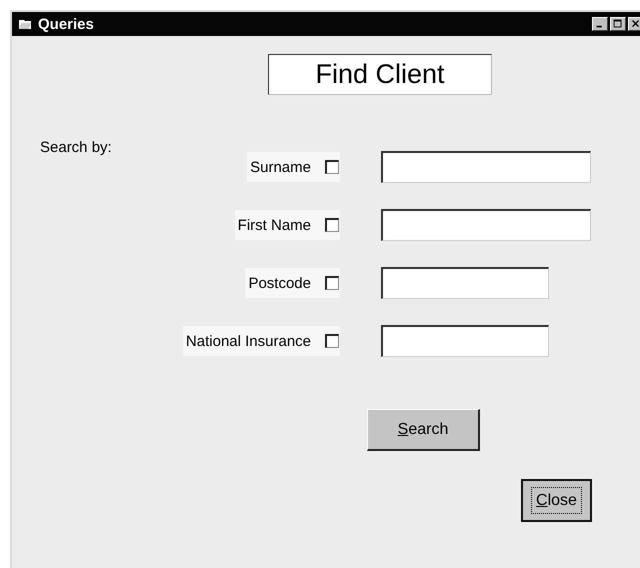 The height and width of the screenshot is (568, 640). I want to click on search-by-label: Search by:, so click(76, 147).